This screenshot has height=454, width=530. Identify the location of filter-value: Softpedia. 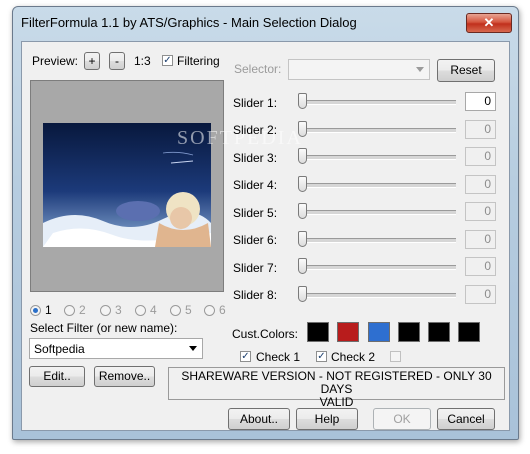
(59, 349).